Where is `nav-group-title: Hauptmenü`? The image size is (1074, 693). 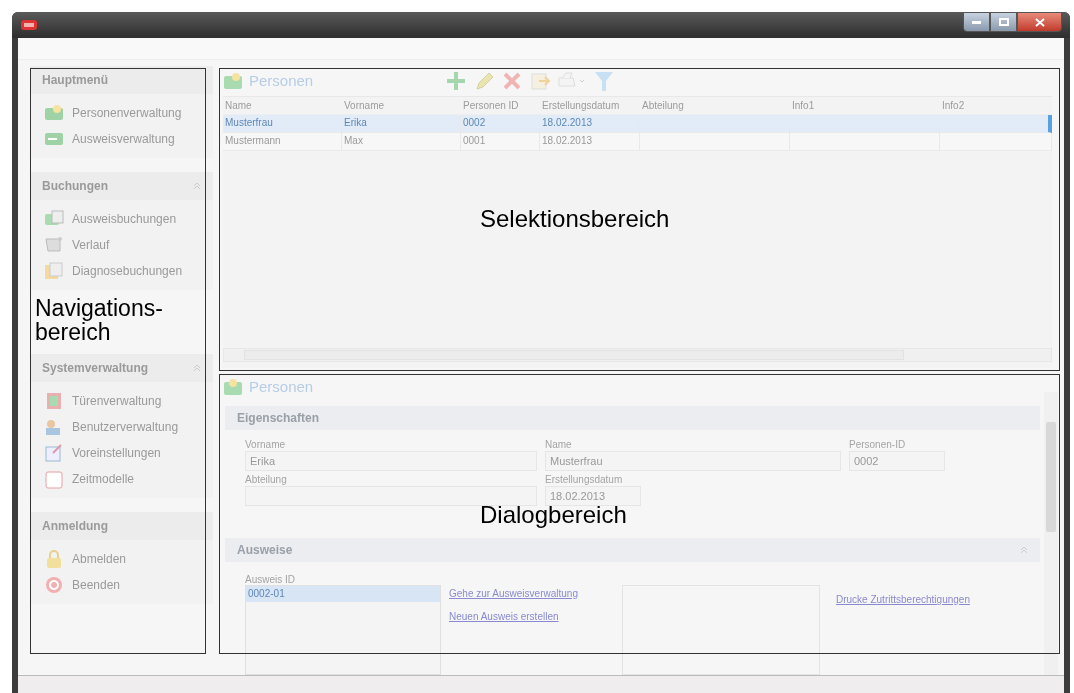
nav-group-title: Hauptmenü is located at coordinates (75, 80).